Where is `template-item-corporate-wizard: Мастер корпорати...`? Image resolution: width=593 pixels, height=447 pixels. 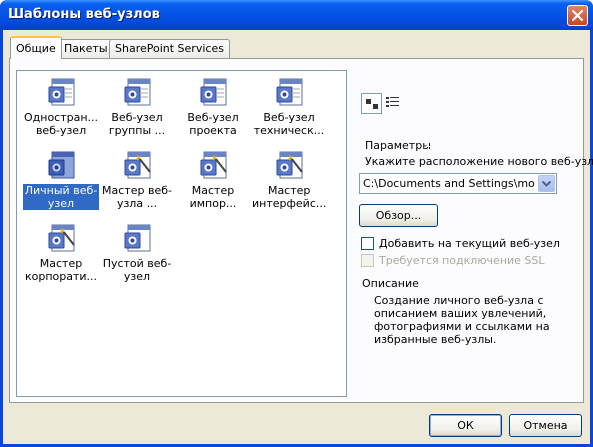
template-item-corporate-wizard: Мастер корпорати... is located at coordinates (61, 253).